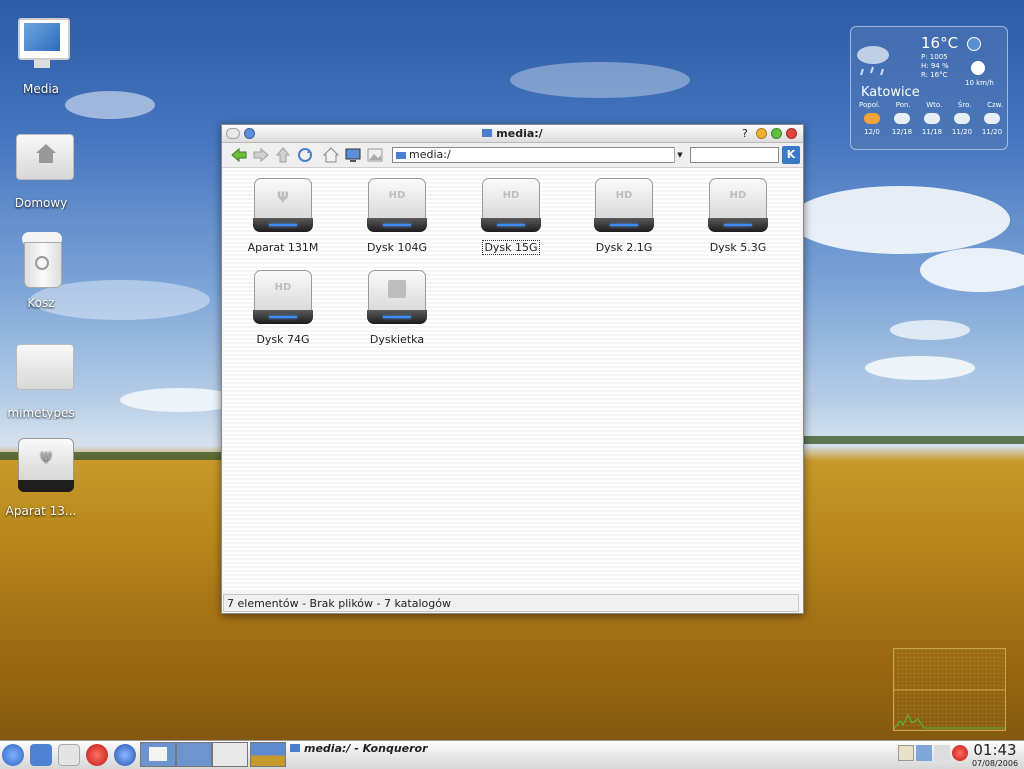 The image size is (1024, 769). Describe the element at coordinates (942, 753) in the screenshot. I see `keyboard-layout-icon` at that location.